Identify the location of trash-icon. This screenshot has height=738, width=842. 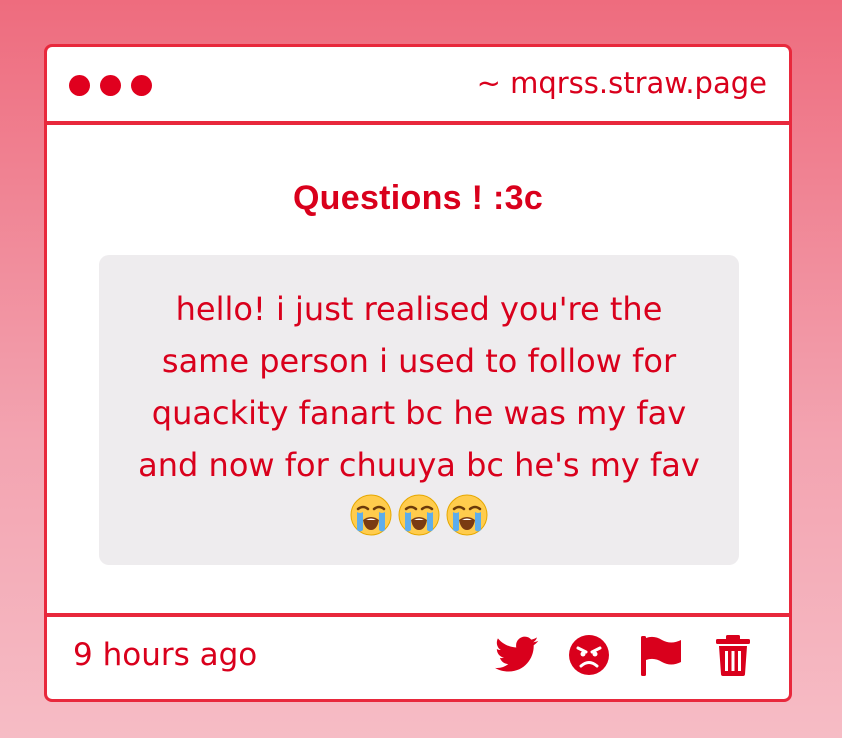
(733, 655).